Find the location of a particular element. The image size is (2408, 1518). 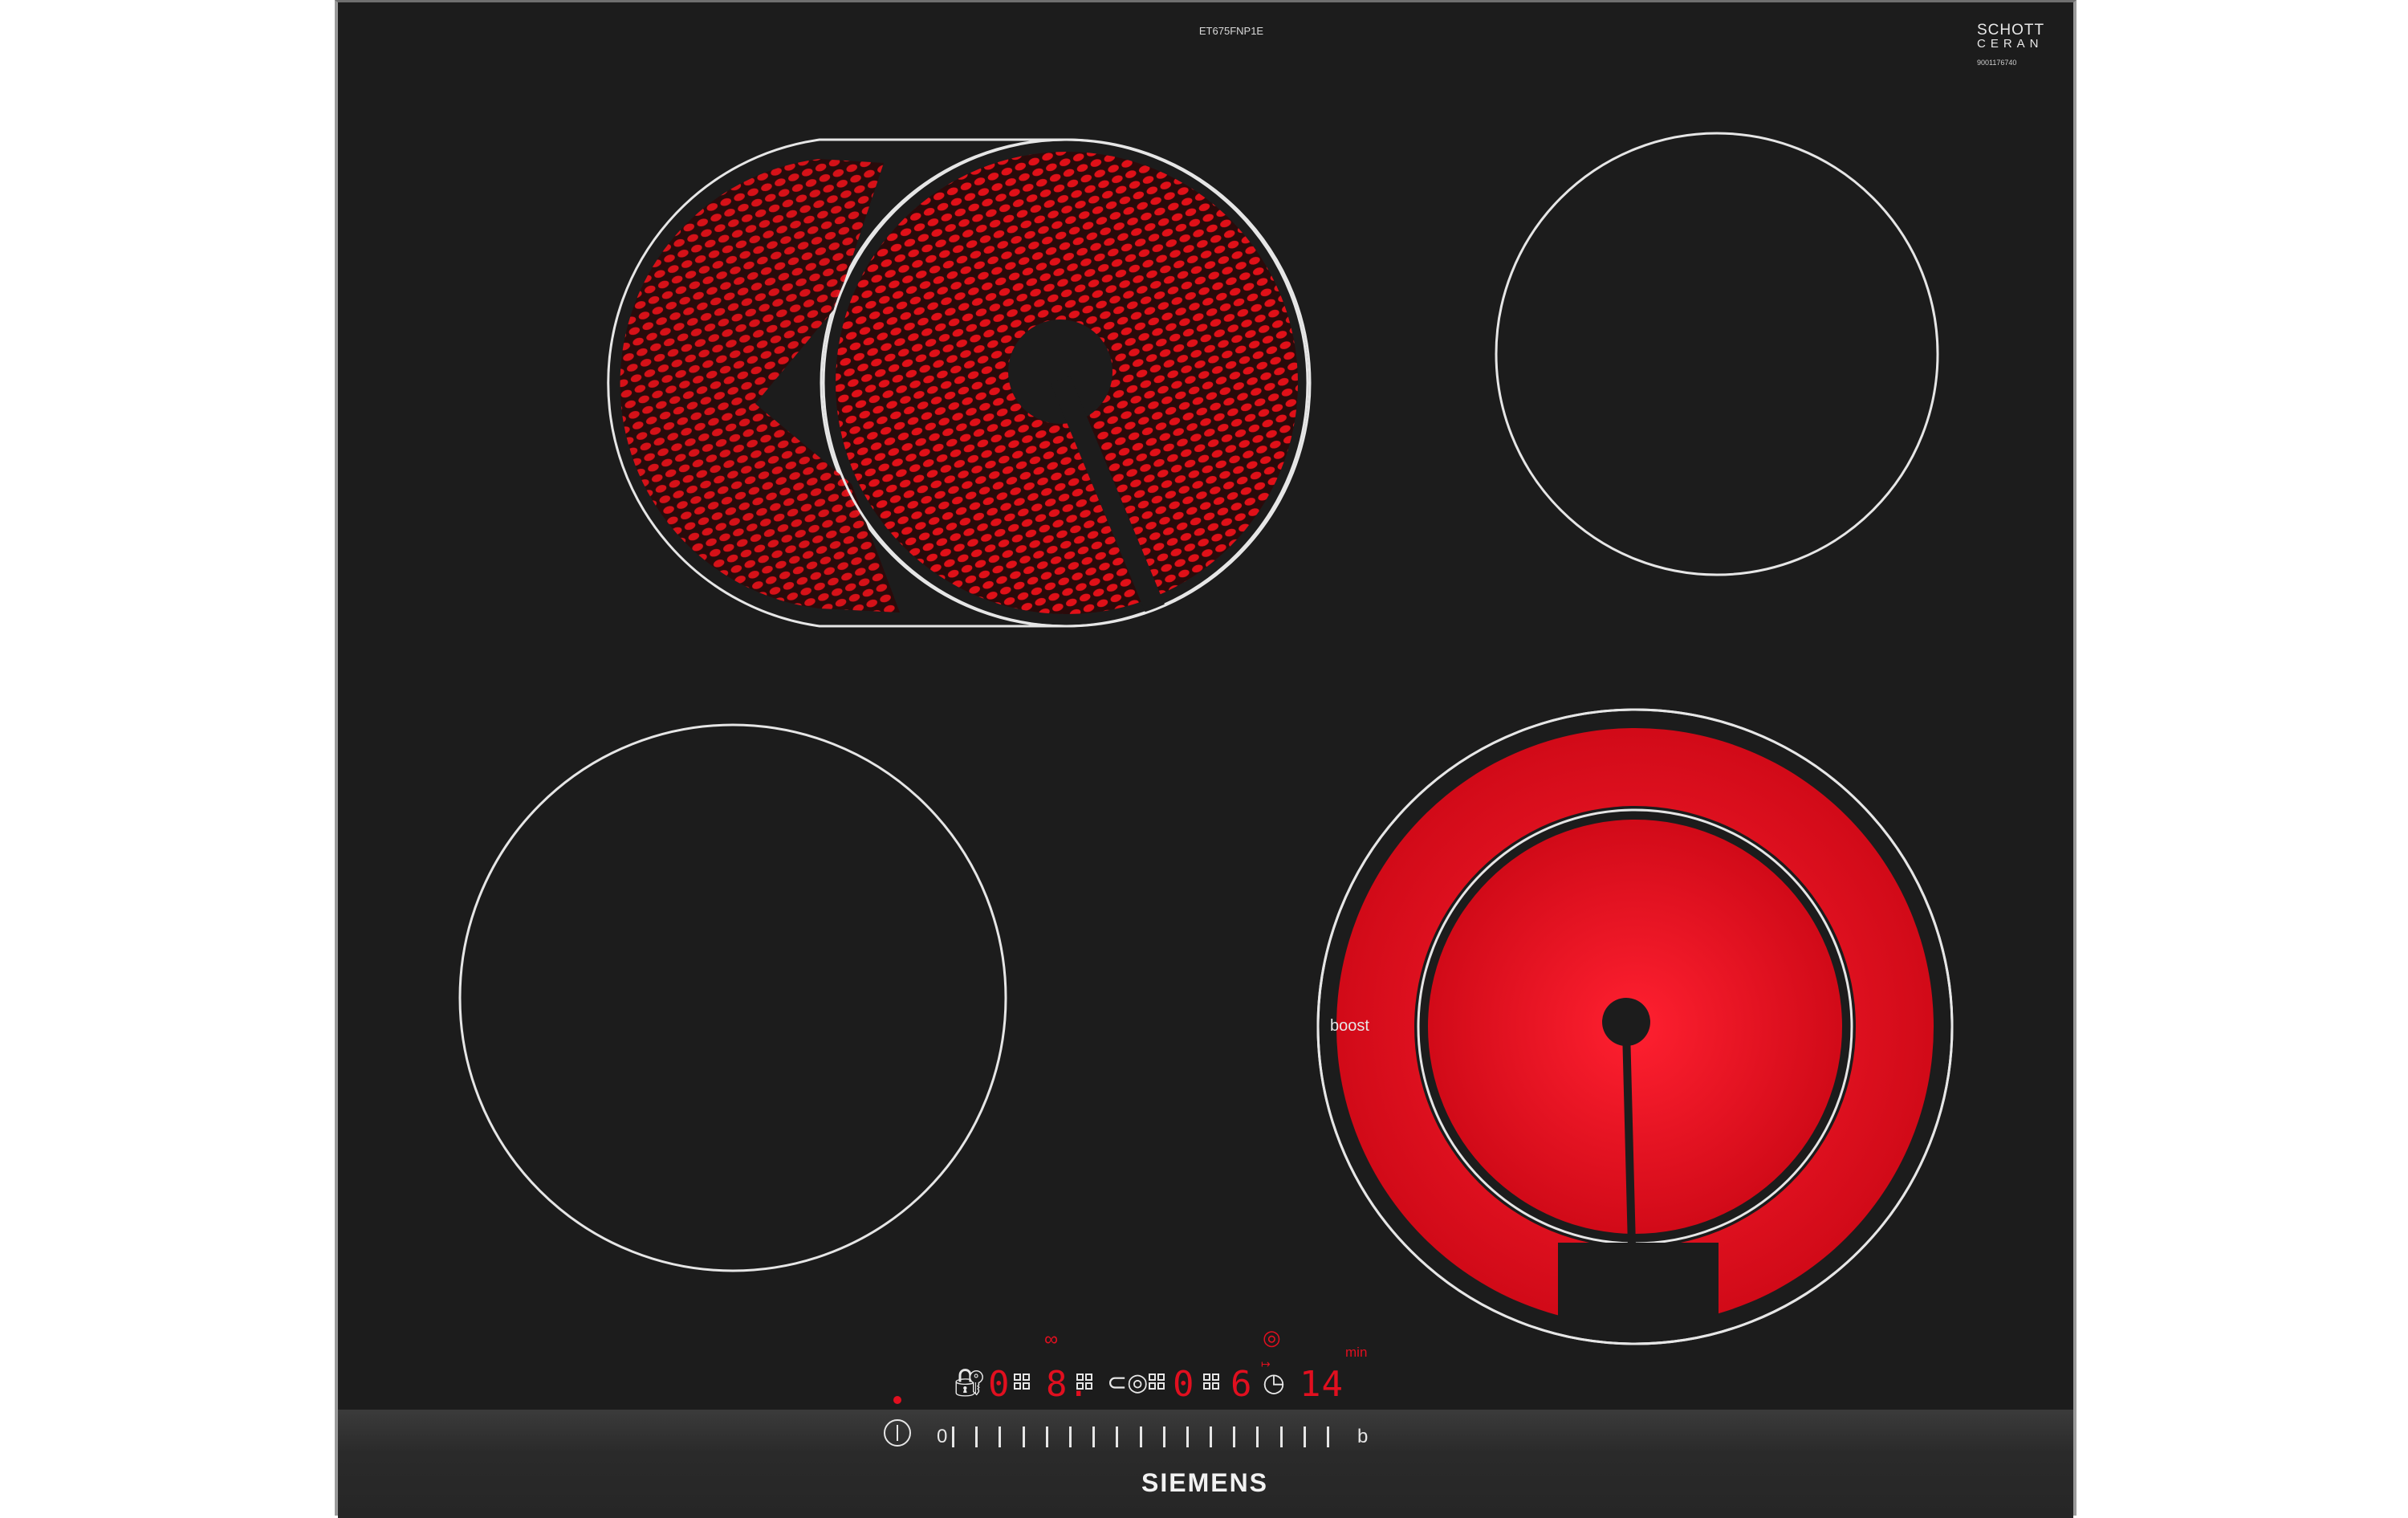

zone-rear-right is located at coordinates (1717, 354).